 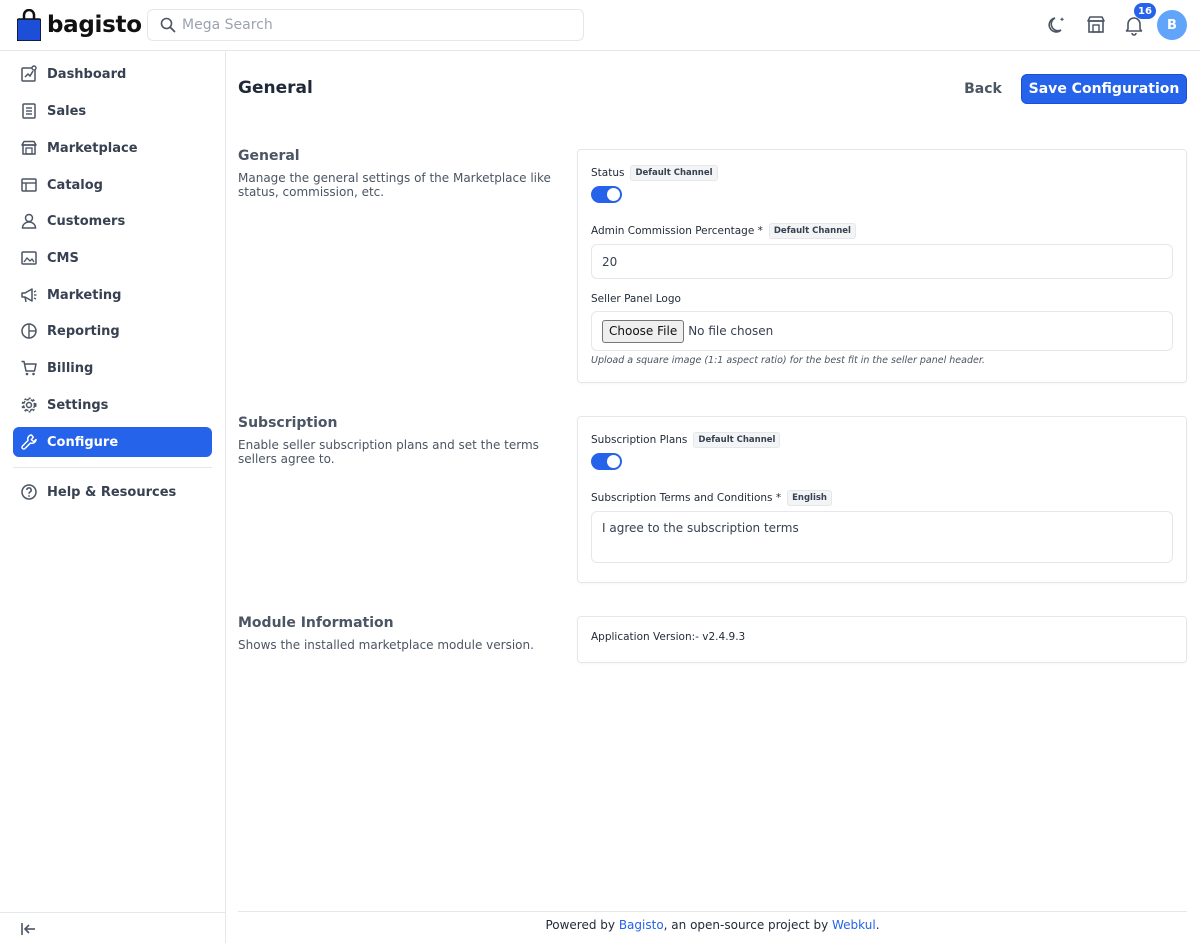 What do you see at coordinates (809, 498) in the screenshot?
I see `terms-locale-badge: English` at bounding box center [809, 498].